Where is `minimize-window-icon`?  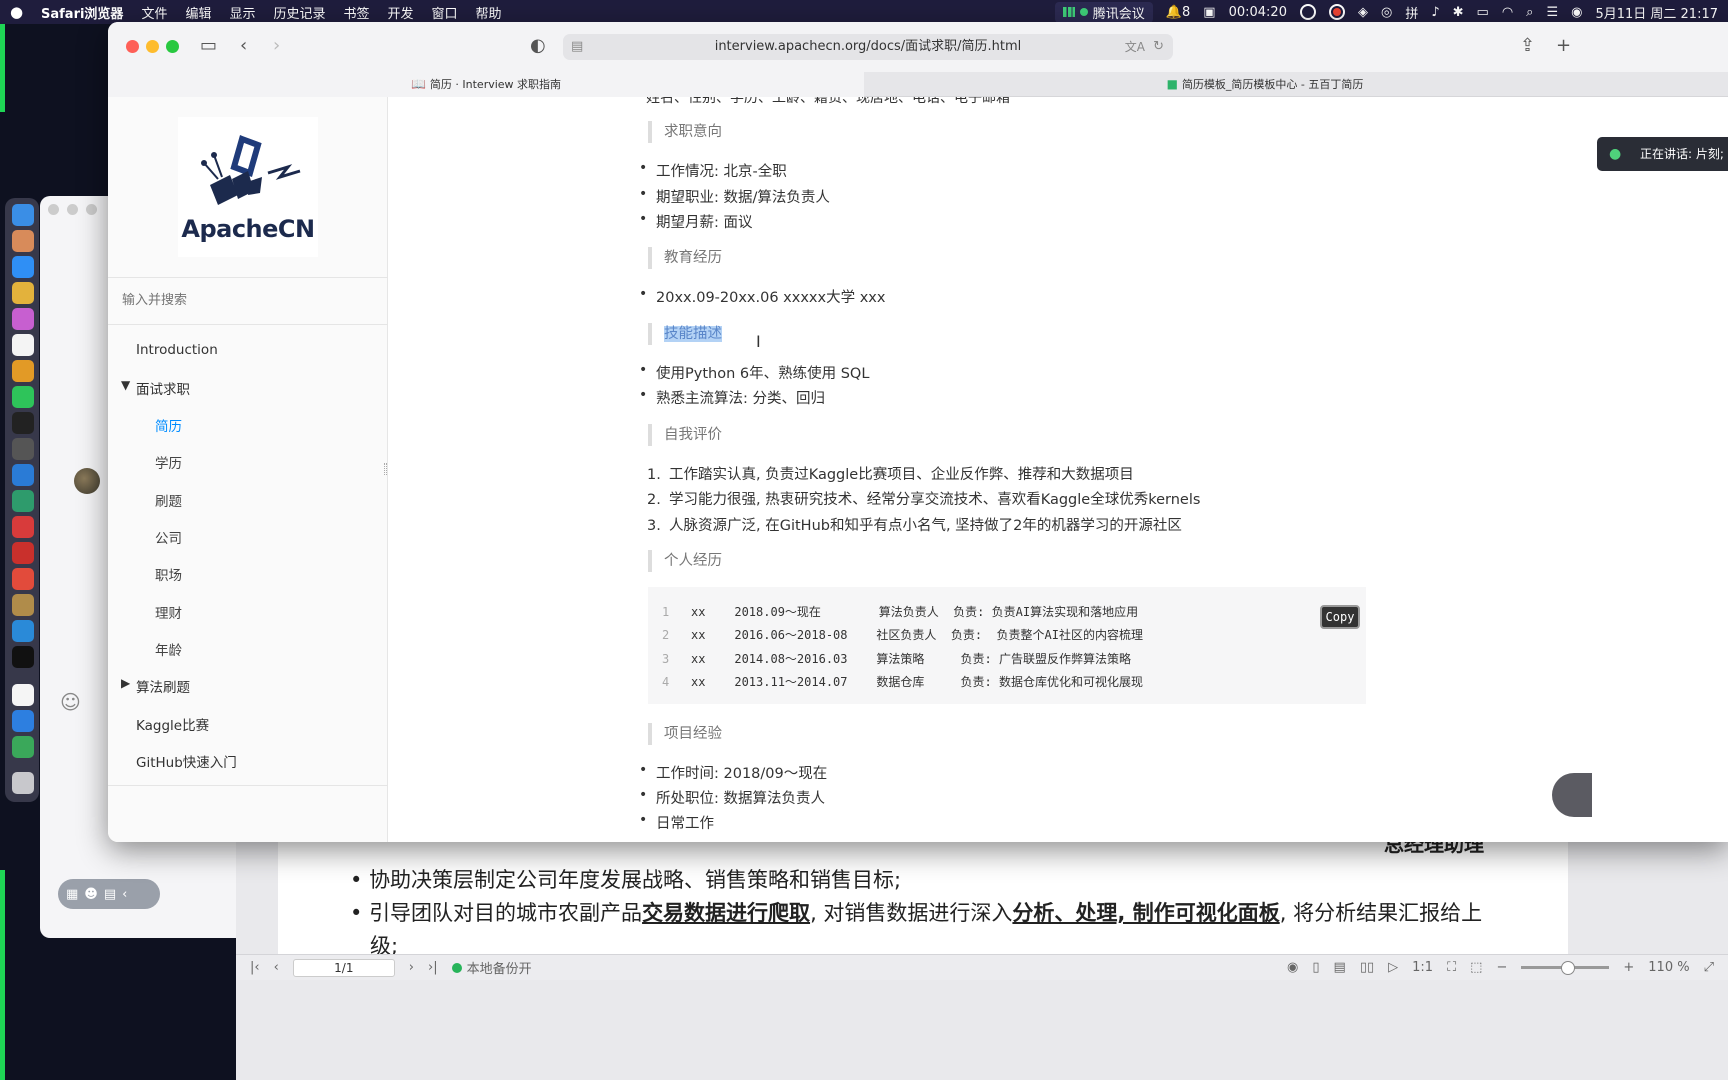 minimize-window-icon is located at coordinates (152, 46).